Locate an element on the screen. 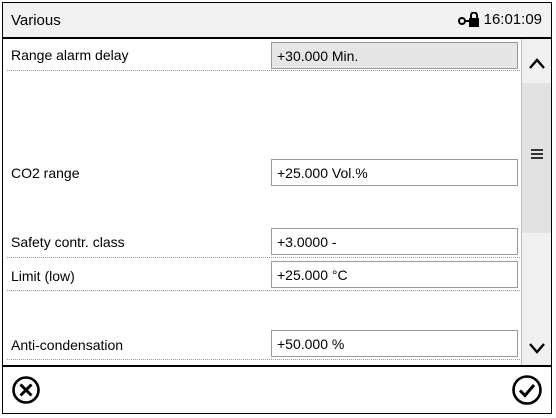 This screenshot has width=556, height=418. limit-low-field: +25.000 °C is located at coordinates (394, 274).